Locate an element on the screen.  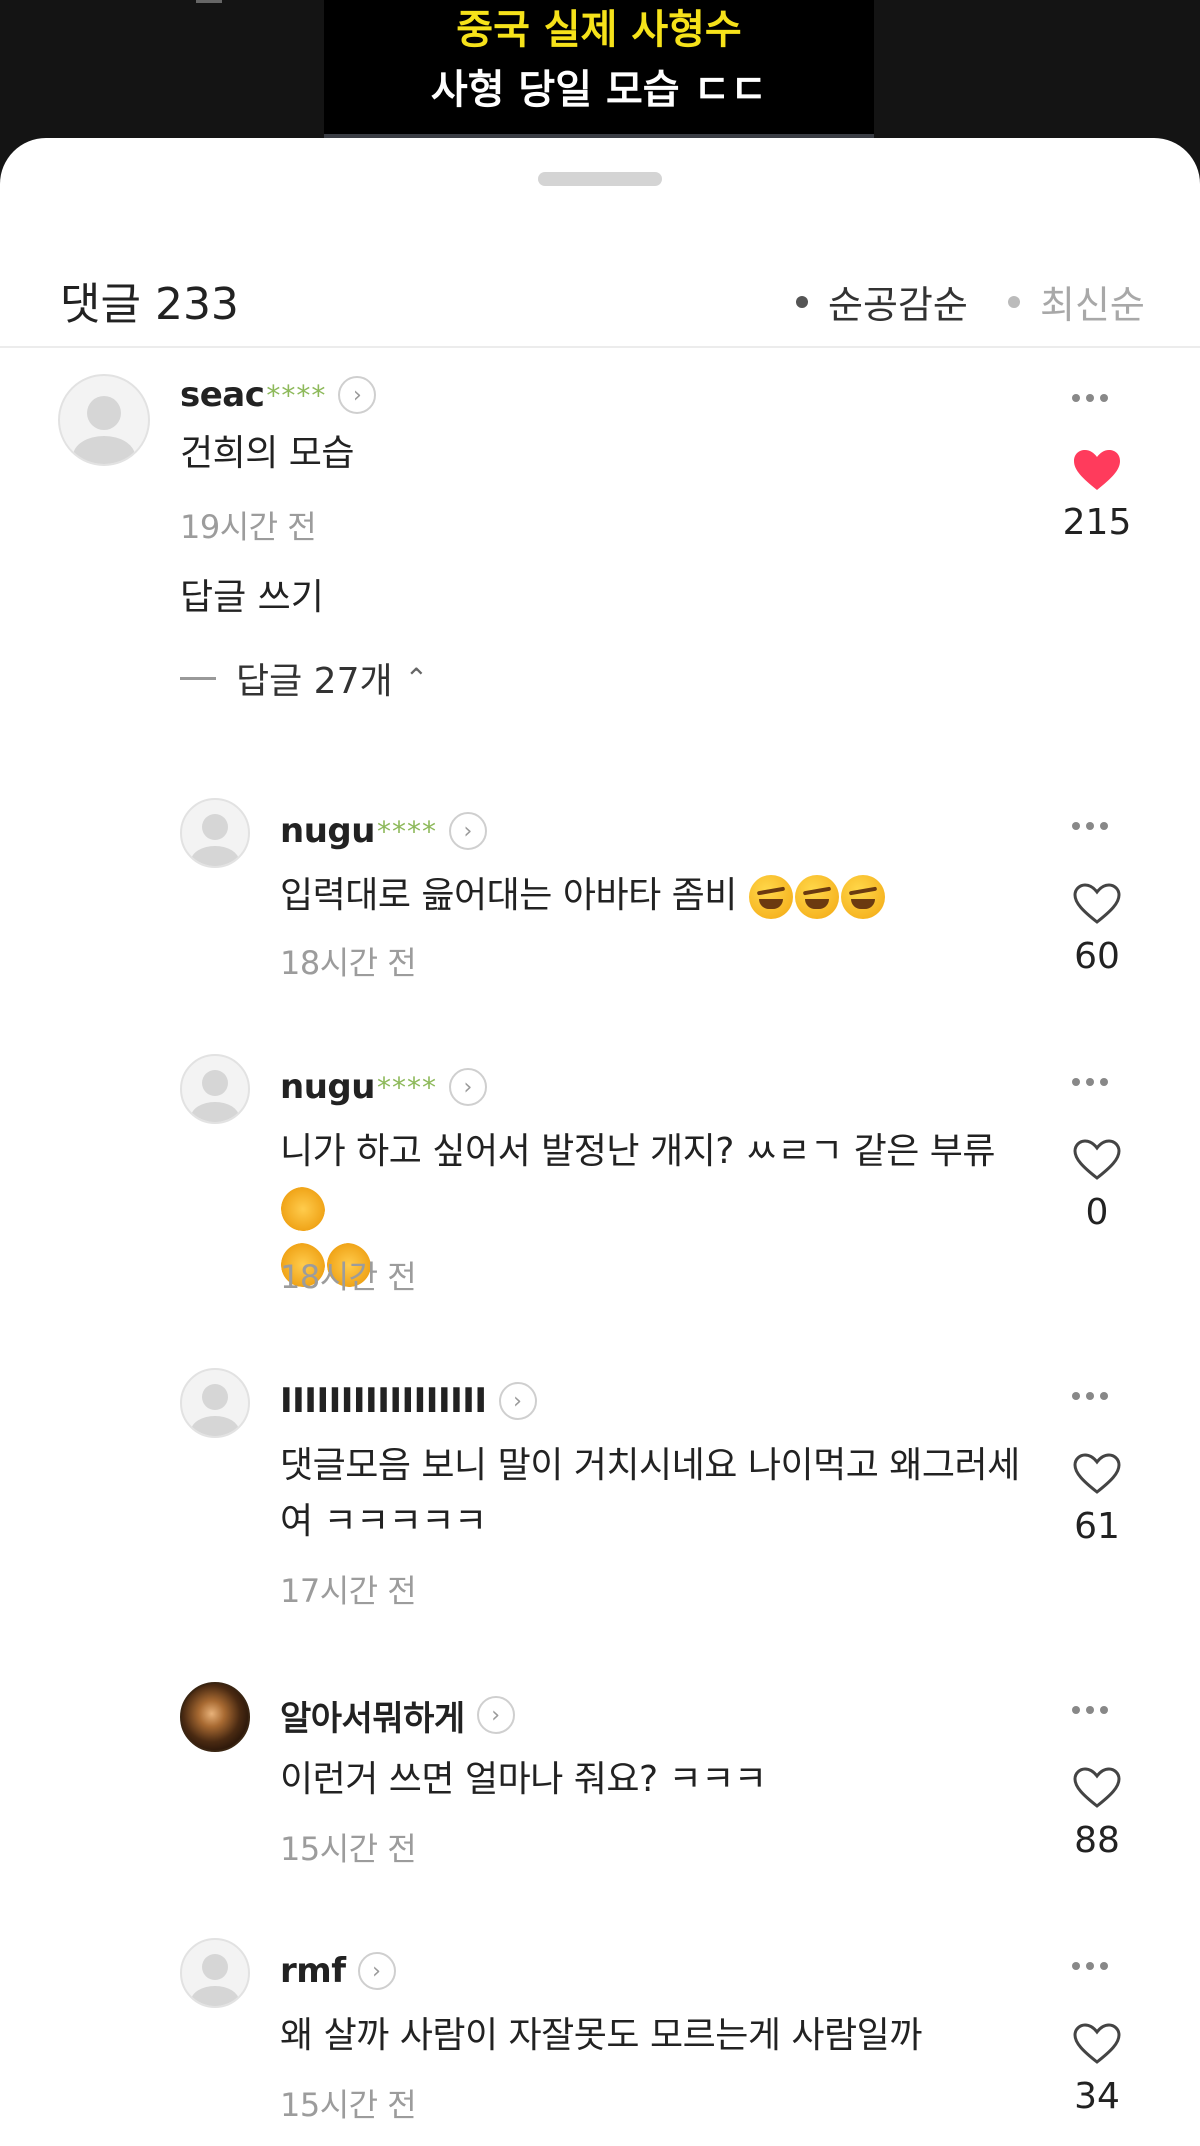
comment-time: 19시간 전 is located at coordinates (248, 527).